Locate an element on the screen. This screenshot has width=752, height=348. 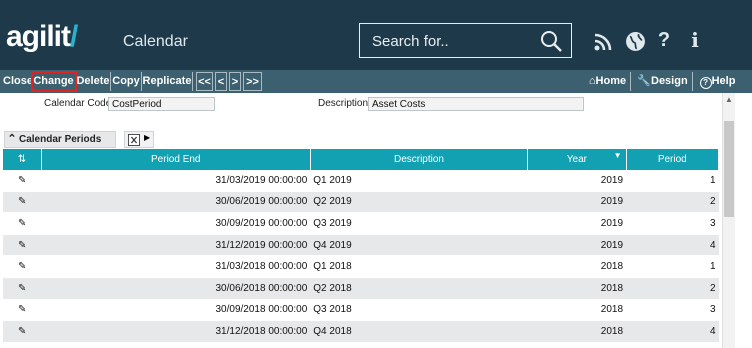
table-row: ✎ 30/06/2018 00:00:00 Q2 2018 2018 2 is located at coordinates (361, 288).